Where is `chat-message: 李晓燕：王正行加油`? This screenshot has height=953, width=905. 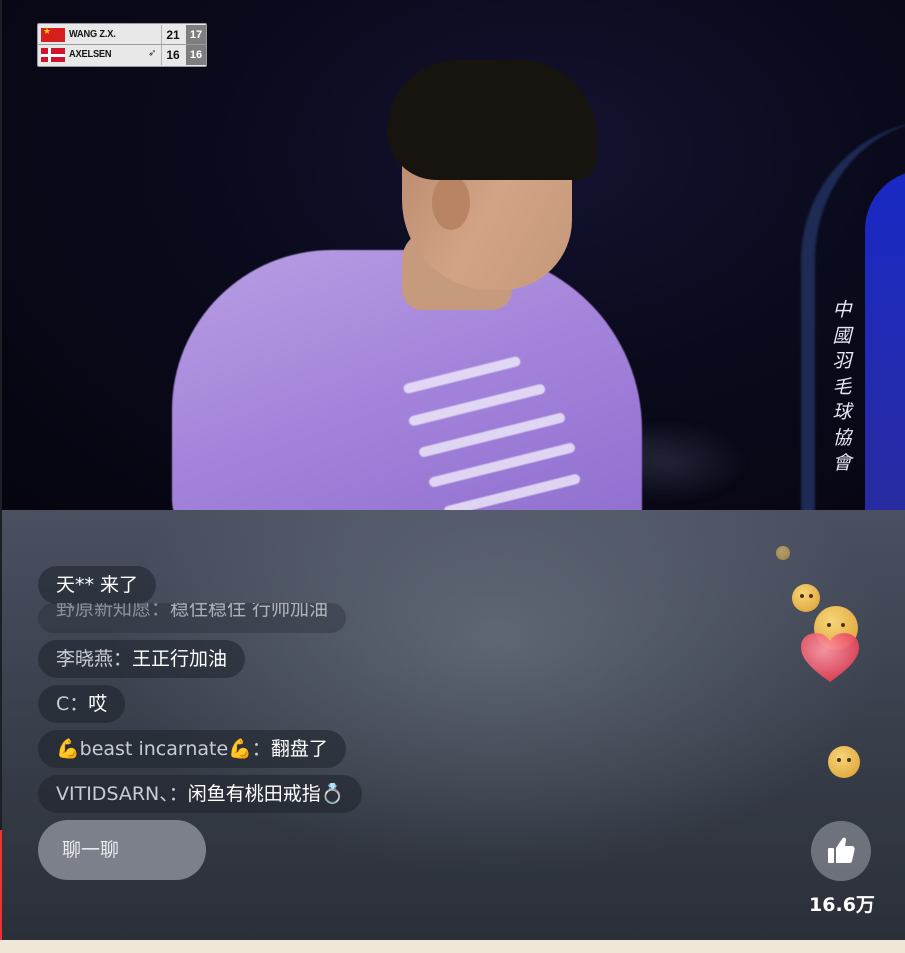 chat-message: 李晓燕：王正行加油 is located at coordinates (142, 659).